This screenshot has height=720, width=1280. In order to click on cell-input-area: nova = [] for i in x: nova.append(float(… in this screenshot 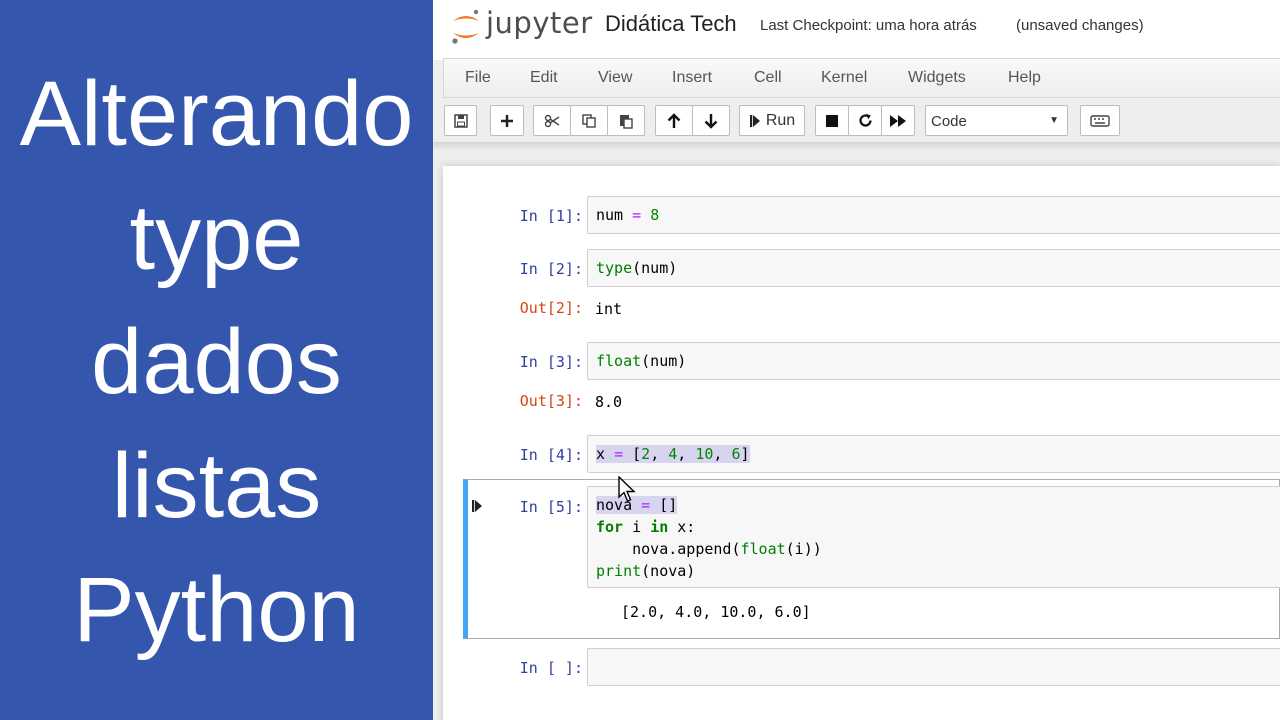, I will do `click(933, 537)`.